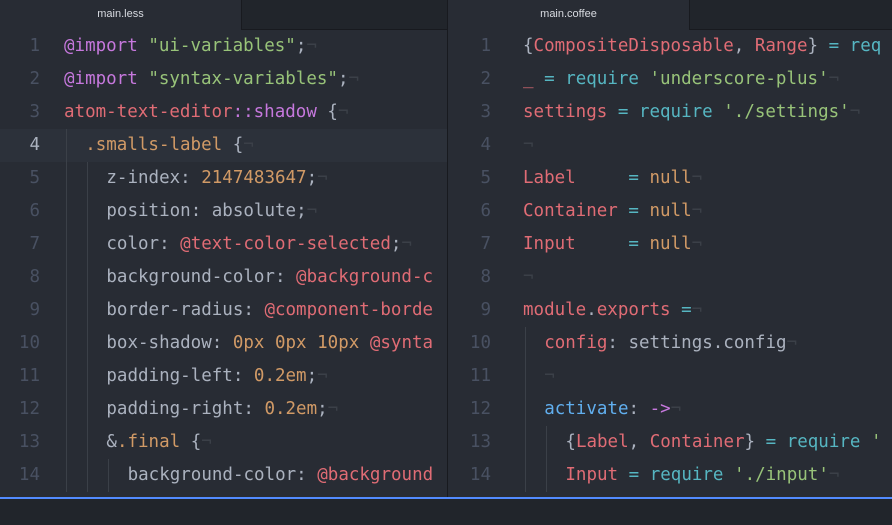  I want to click on code-line: 13 &.final {¬, so click(223, 442).